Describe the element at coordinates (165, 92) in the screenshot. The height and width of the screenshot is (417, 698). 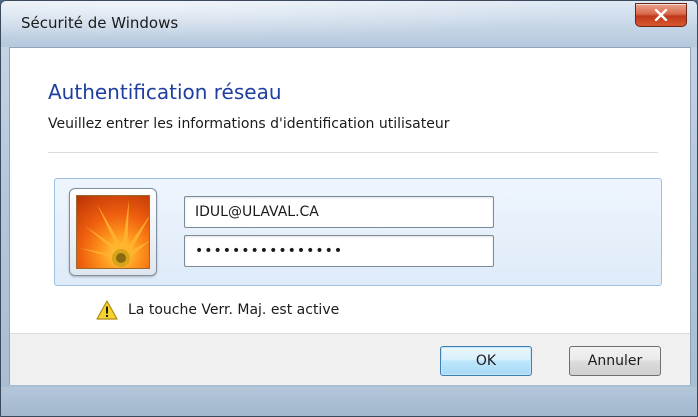
I see `dialog-heading: Authentification réseau` at that location.